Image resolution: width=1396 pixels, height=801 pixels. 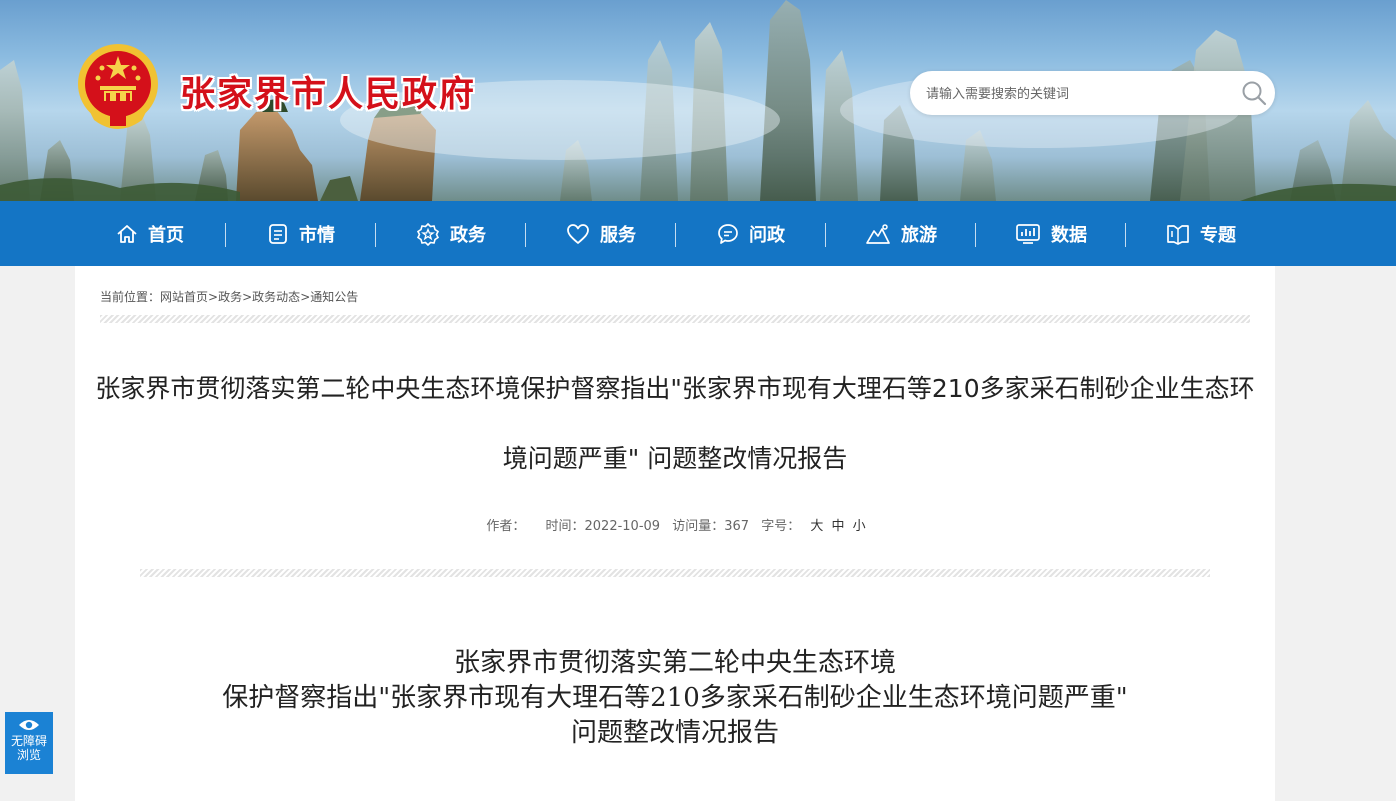 What do you see at coordinates (1076, 94) in the screenshot?
I see `search-input` at bounding box center [1076, 94].